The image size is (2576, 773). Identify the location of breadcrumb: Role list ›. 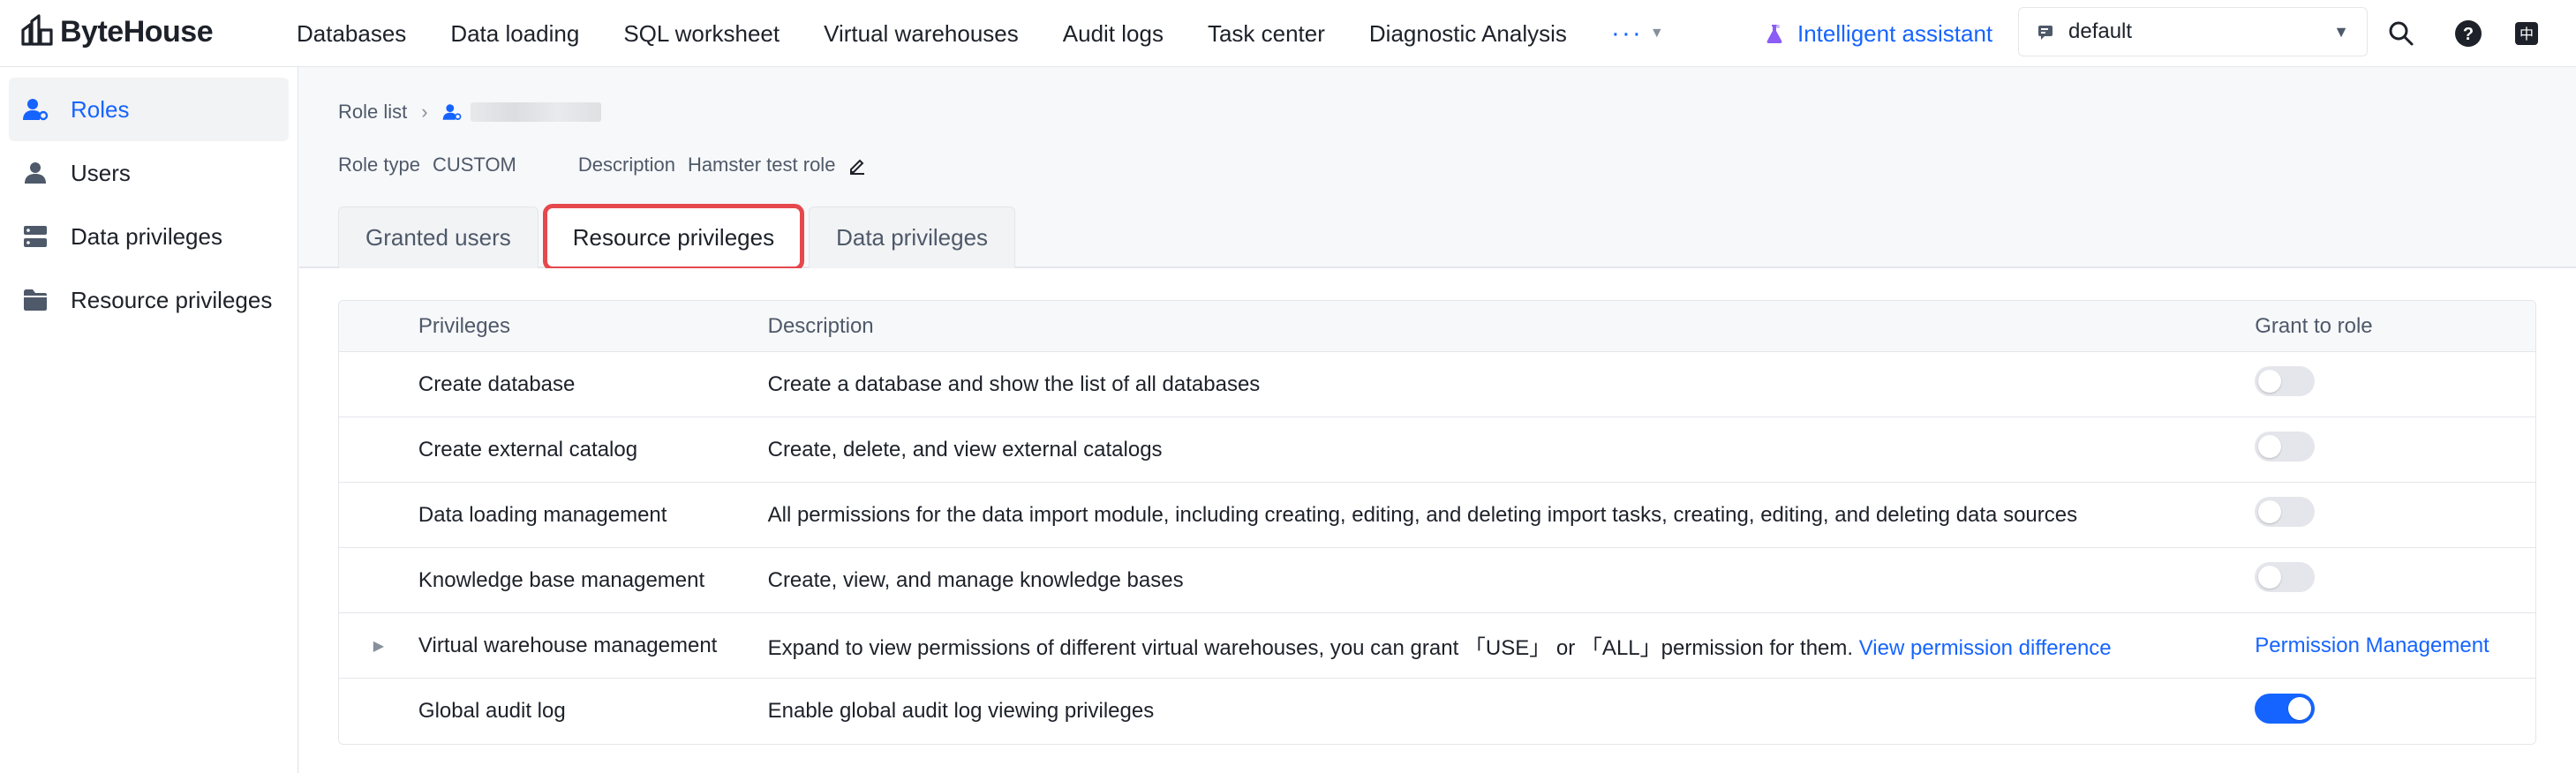
(470, 113).